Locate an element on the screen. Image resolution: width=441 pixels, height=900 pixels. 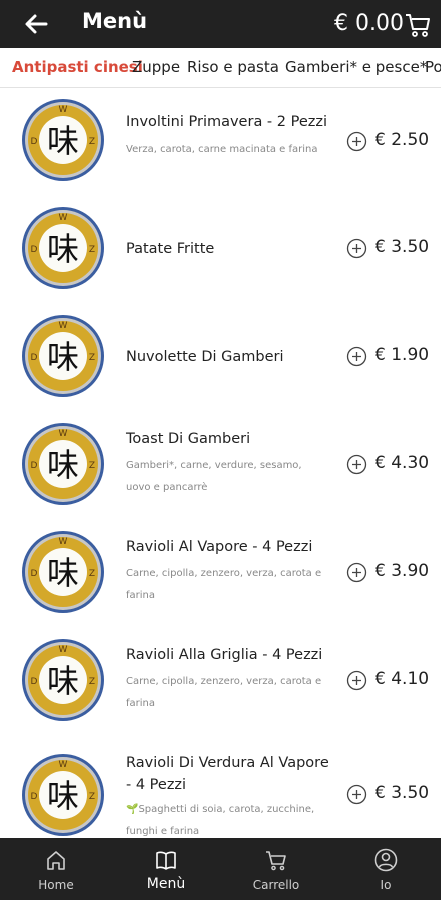
arrow-left-icon is located at coordinates (36, 24).